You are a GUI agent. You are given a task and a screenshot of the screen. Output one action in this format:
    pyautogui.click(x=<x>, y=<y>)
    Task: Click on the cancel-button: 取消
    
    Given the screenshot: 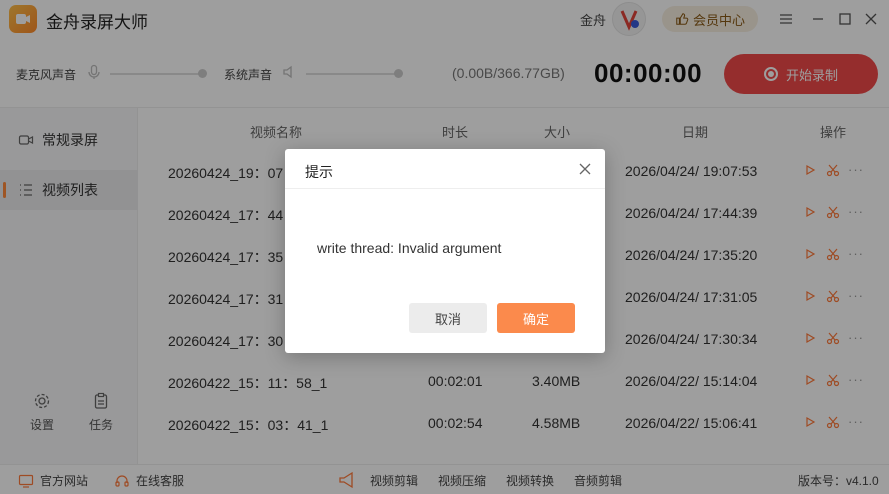 What is the action you would take?
    pyautogui.click(x=448, y=318)
    